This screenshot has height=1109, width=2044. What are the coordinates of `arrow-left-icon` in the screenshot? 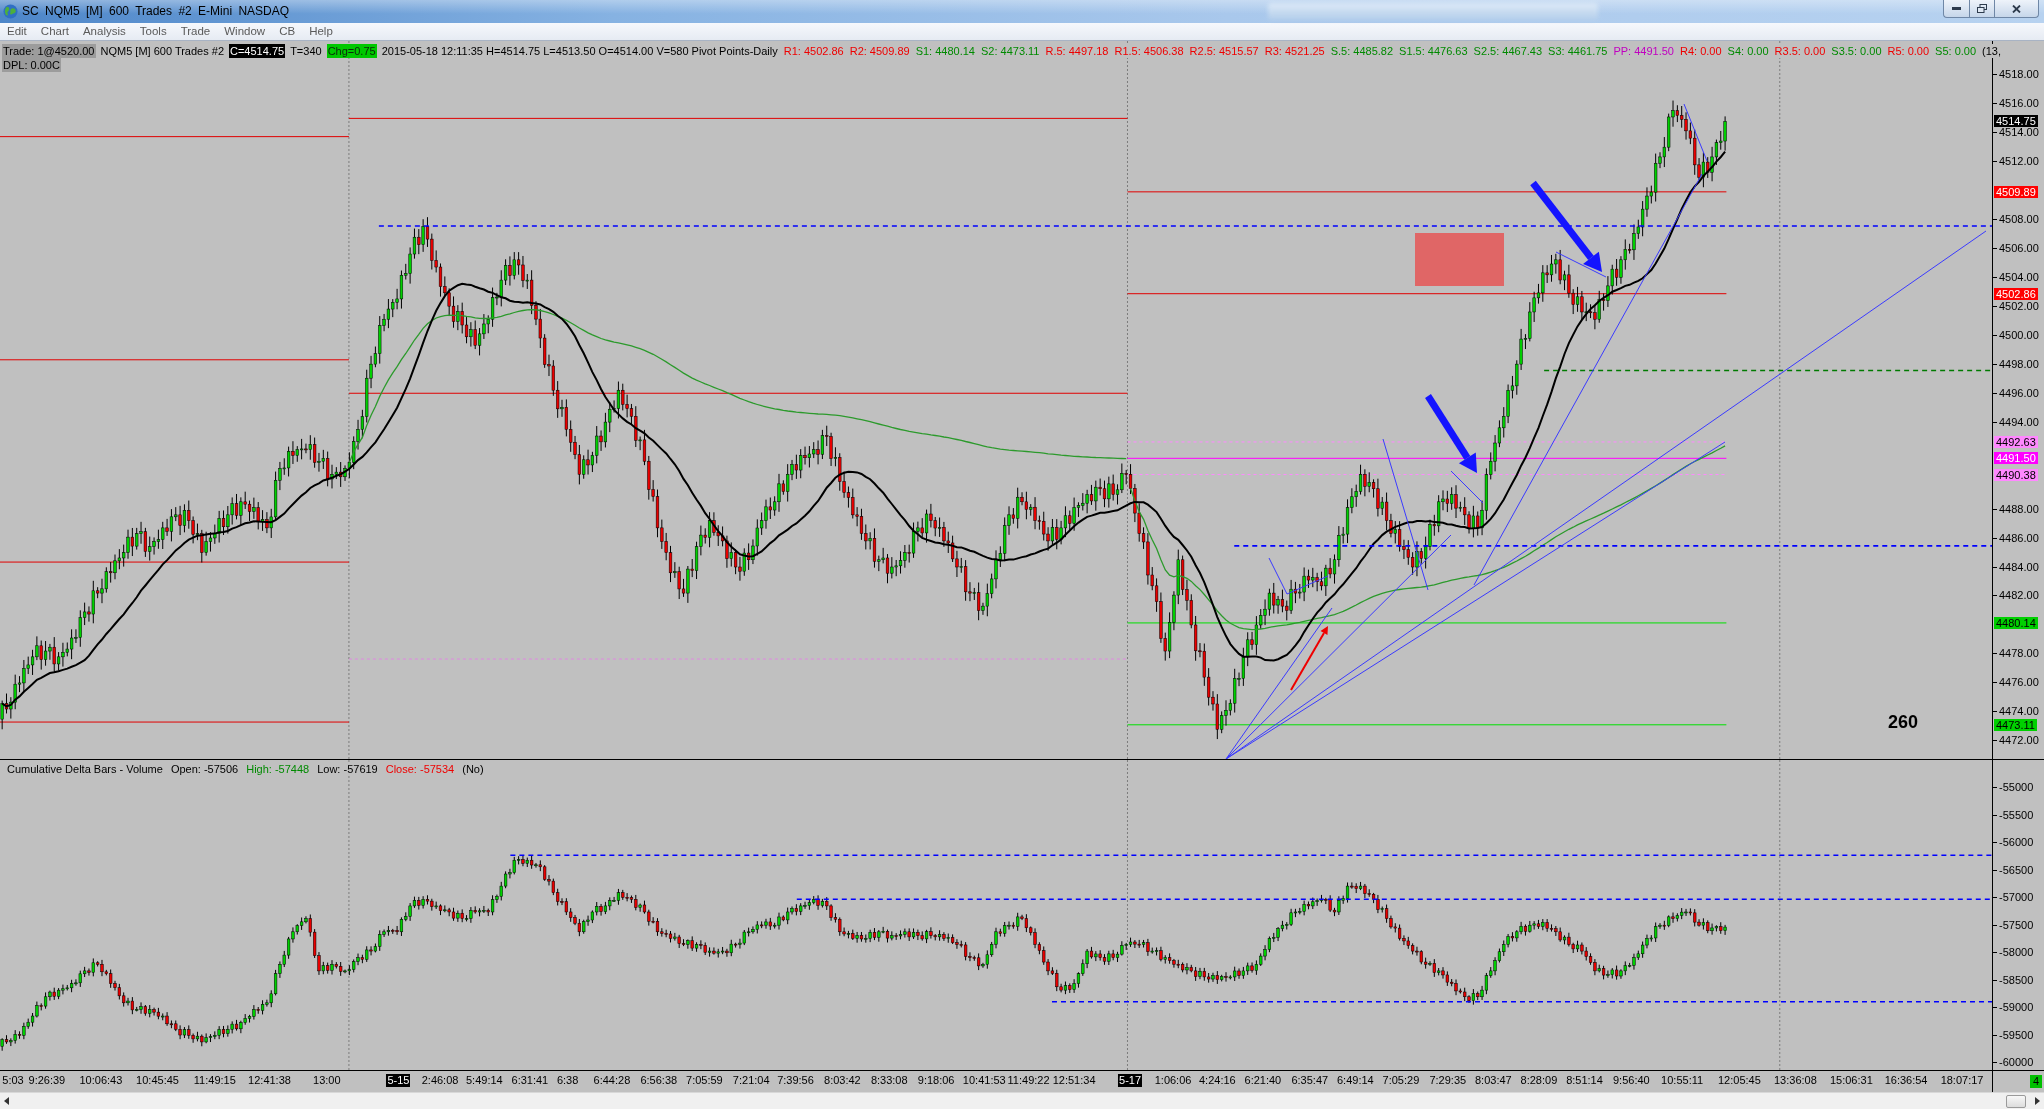 It's located at (6, 1101).